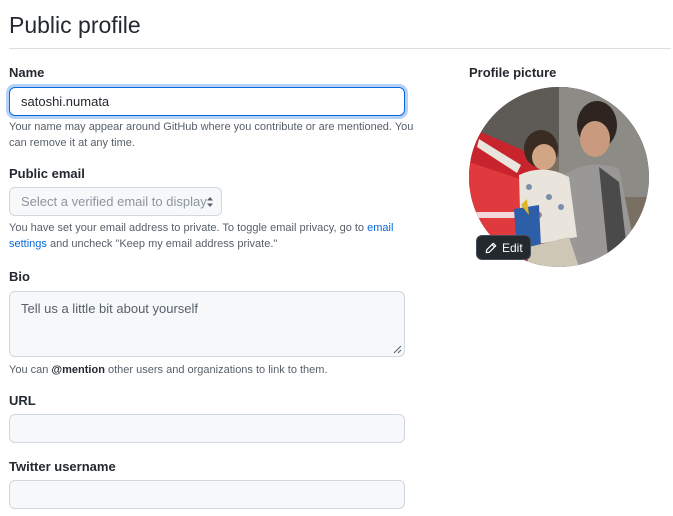  I want to click on pencil-icon, so click(491, 247).